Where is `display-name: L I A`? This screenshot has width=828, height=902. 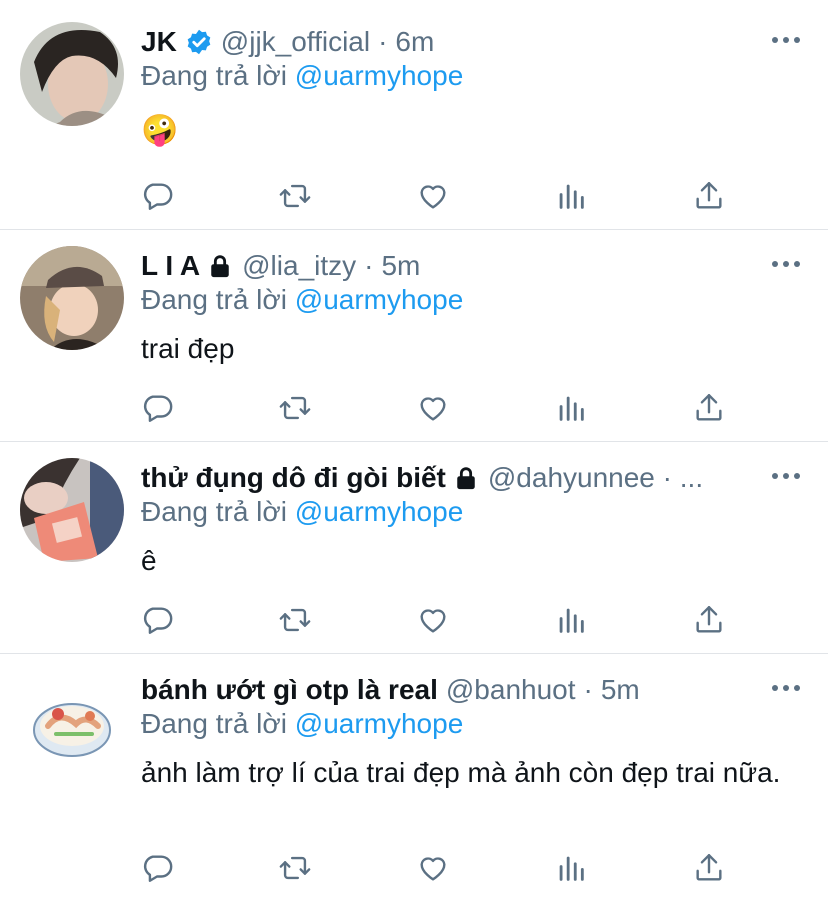
display-name: L I A is located at coordinates (170, 266).